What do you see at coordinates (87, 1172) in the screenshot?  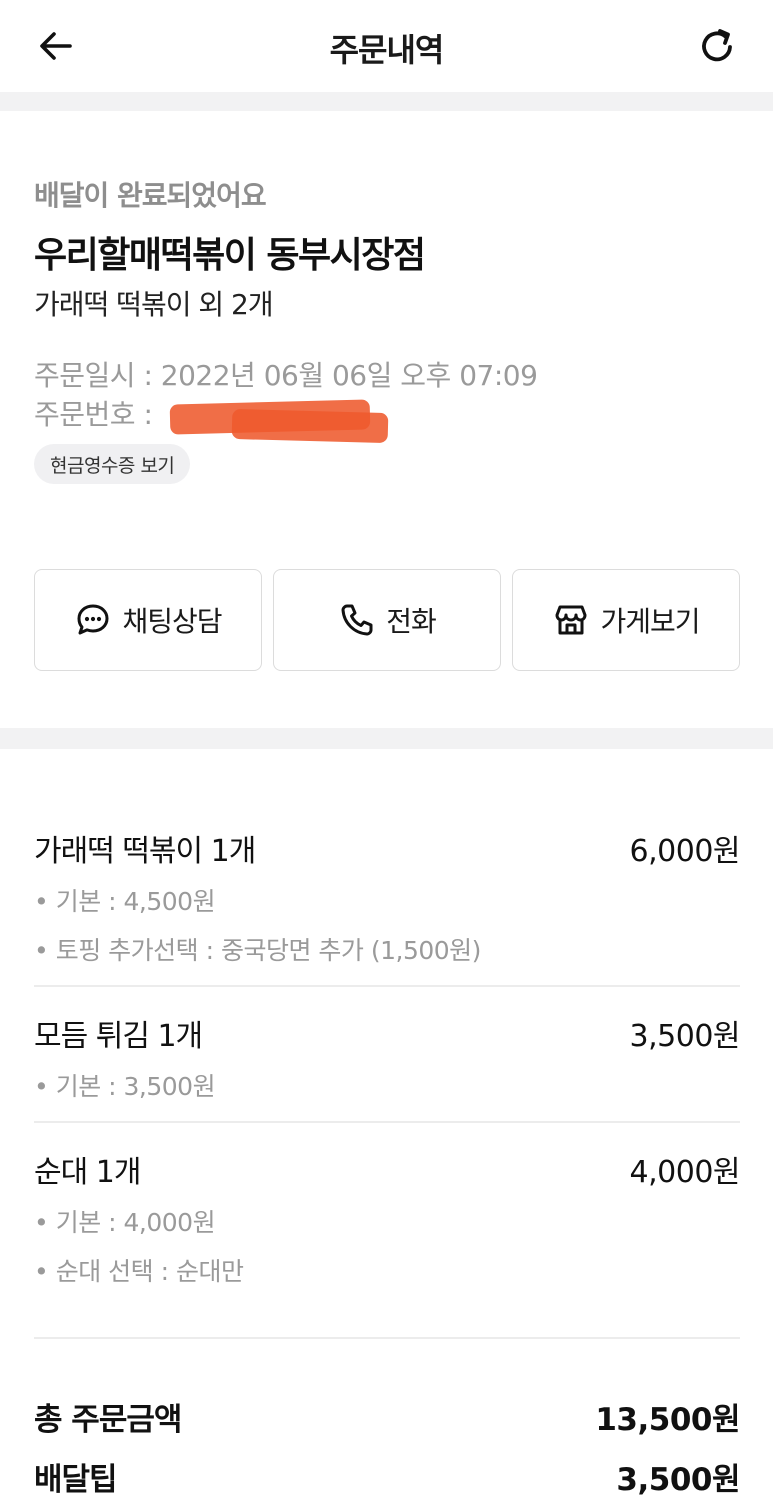 I see `item-name: 순대 1개` at bounding box center [87, 1172].